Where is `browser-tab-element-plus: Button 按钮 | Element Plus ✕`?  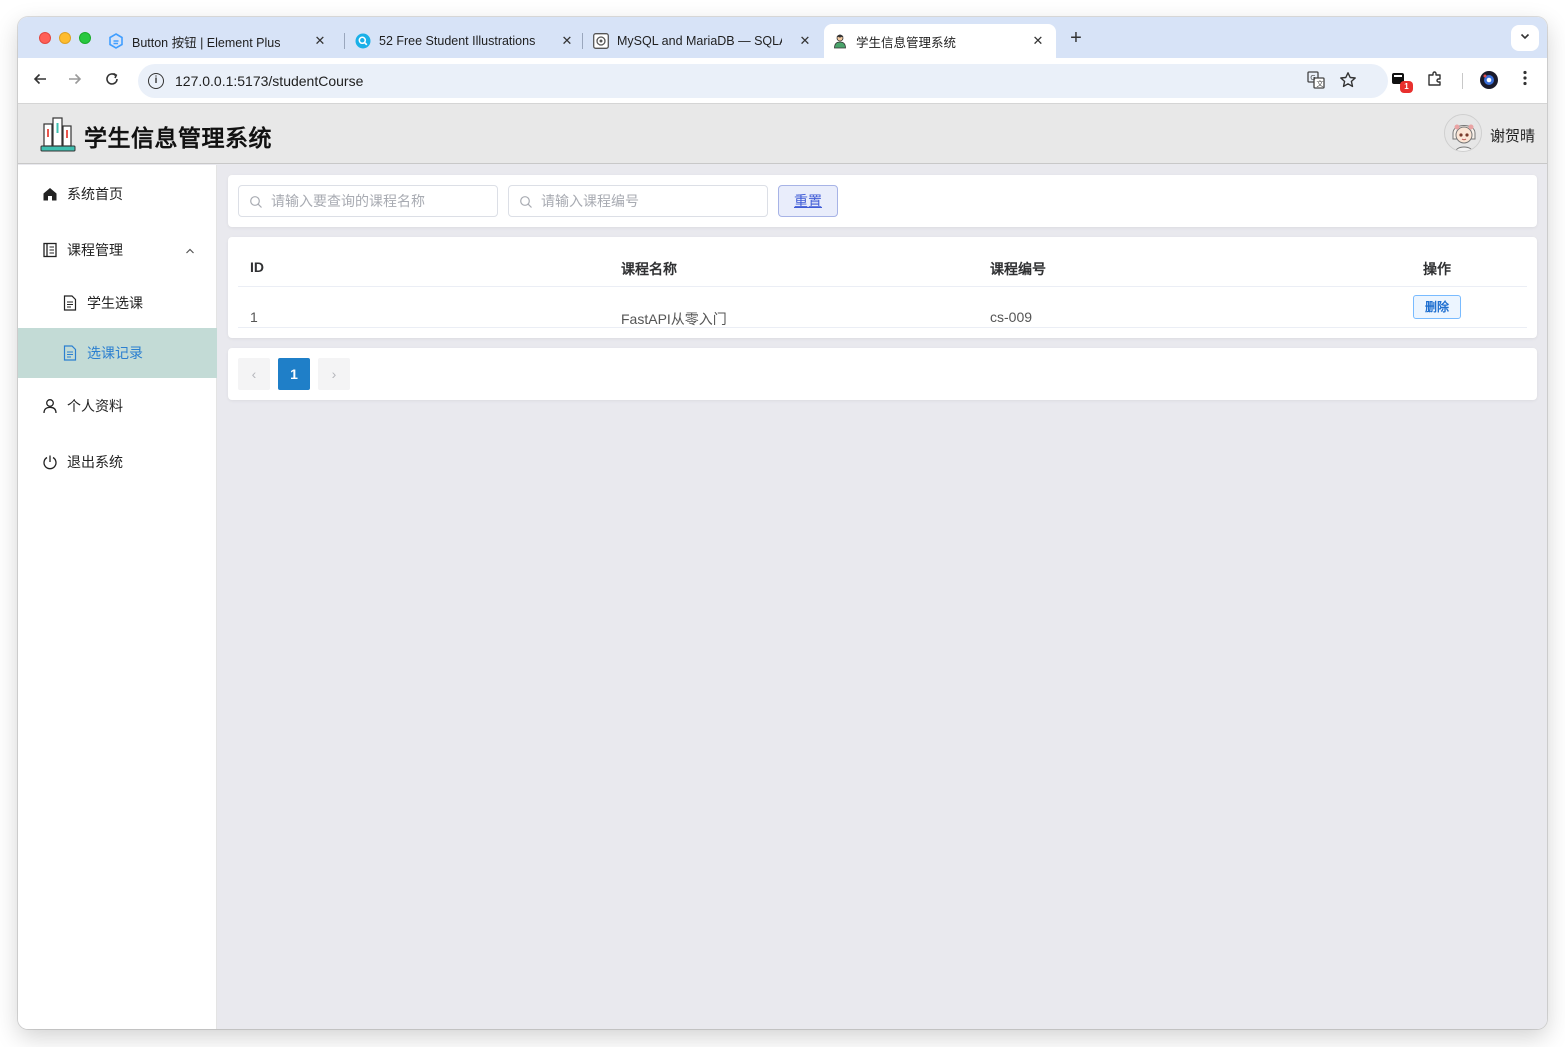 browser-tab-element-plus: Button 按钮 | Element Plus ✕ is located at coordinates (223, 41).